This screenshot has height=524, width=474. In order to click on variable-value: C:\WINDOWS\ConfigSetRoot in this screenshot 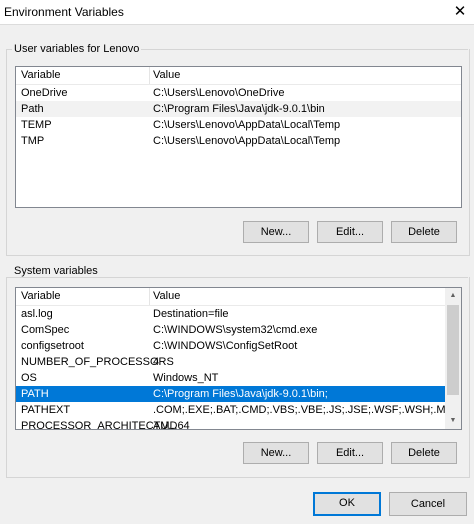, I will do `click(225, 346)`.